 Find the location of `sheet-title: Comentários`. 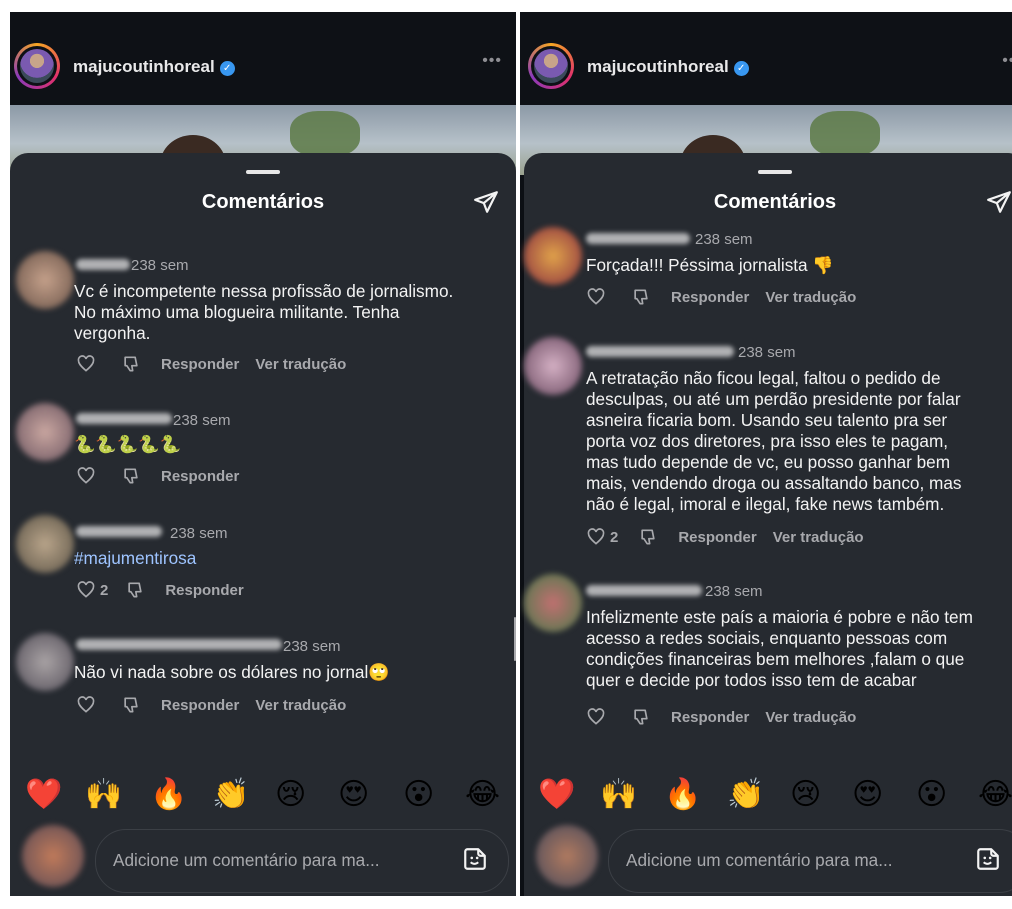

sheet-title: Comentários is located at coordinates (263, 202).